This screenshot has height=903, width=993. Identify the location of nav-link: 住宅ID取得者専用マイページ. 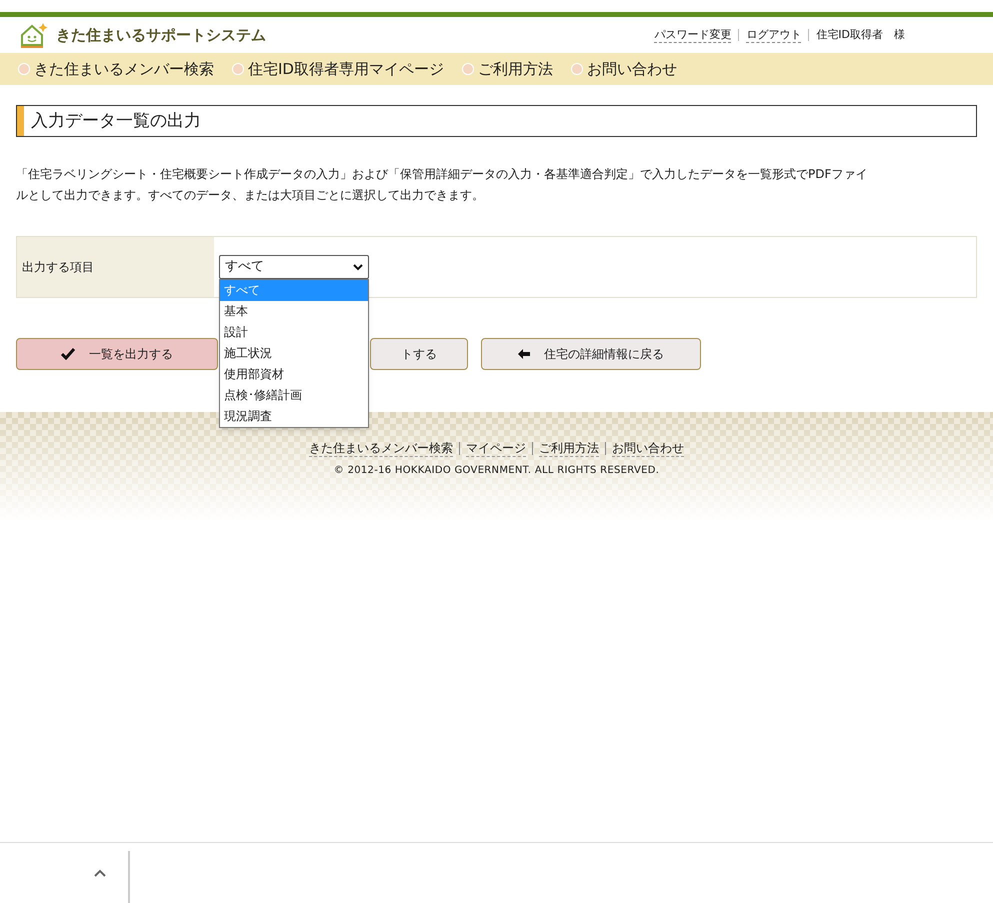
(338, 69).